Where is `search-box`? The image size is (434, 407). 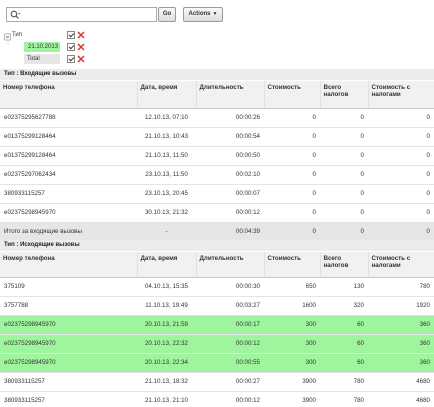
search-box is located at coordinates (81, 14).